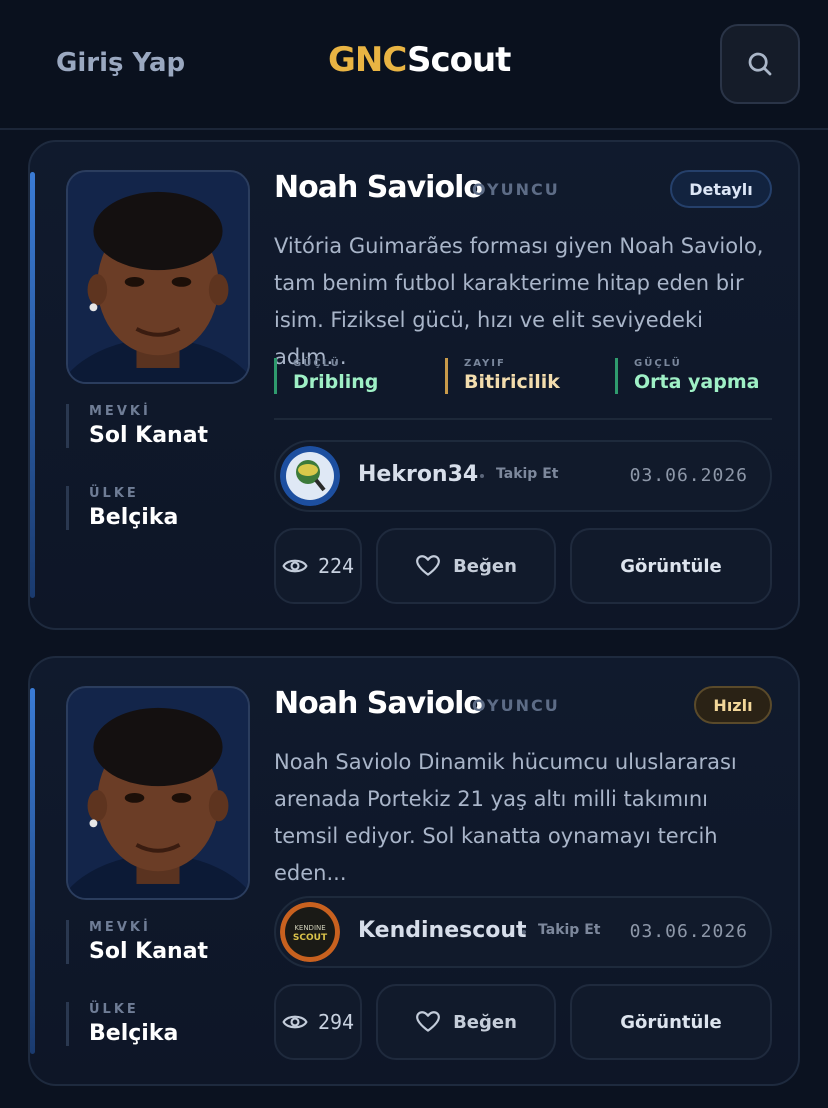 Image resolution: width=828 pixels, height=1108 pixels. Describe the element at coordinates (697, 382) in the screenshot. I see `tag-value: Orta yapma` at that location.